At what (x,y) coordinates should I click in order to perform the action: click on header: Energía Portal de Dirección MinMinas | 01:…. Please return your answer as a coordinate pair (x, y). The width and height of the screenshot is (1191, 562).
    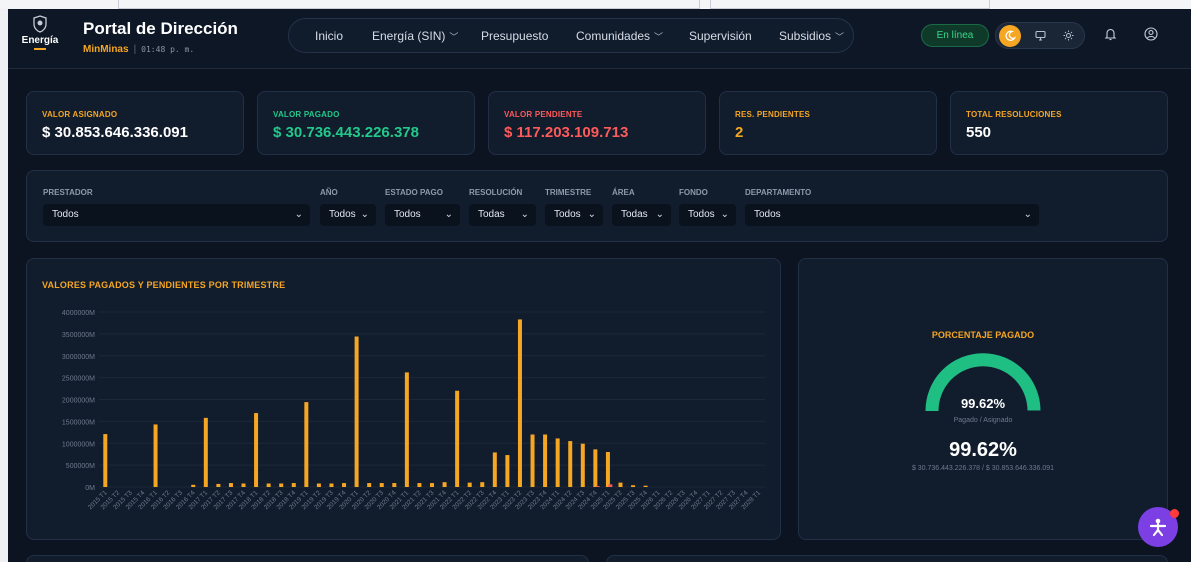
    Looking at the image, I should click on (599, 39).